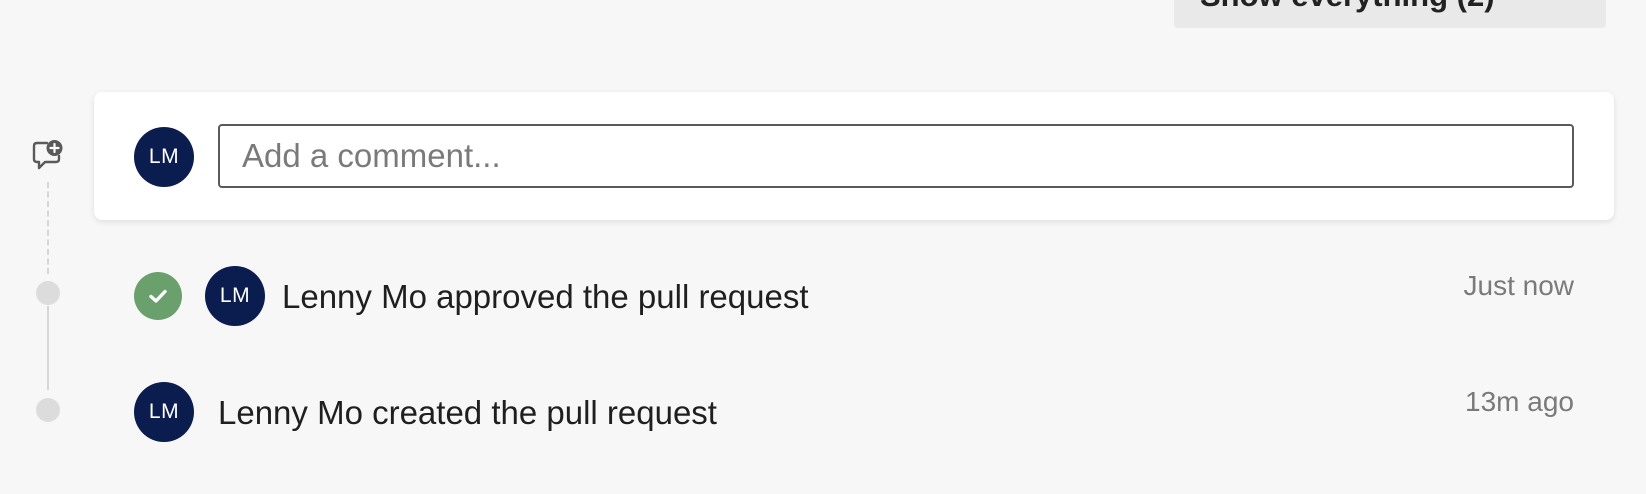 This screenshot has height=494, width=1646. I want to click on activity-text: Lenny Mo created the pull request, so click(467, 412).